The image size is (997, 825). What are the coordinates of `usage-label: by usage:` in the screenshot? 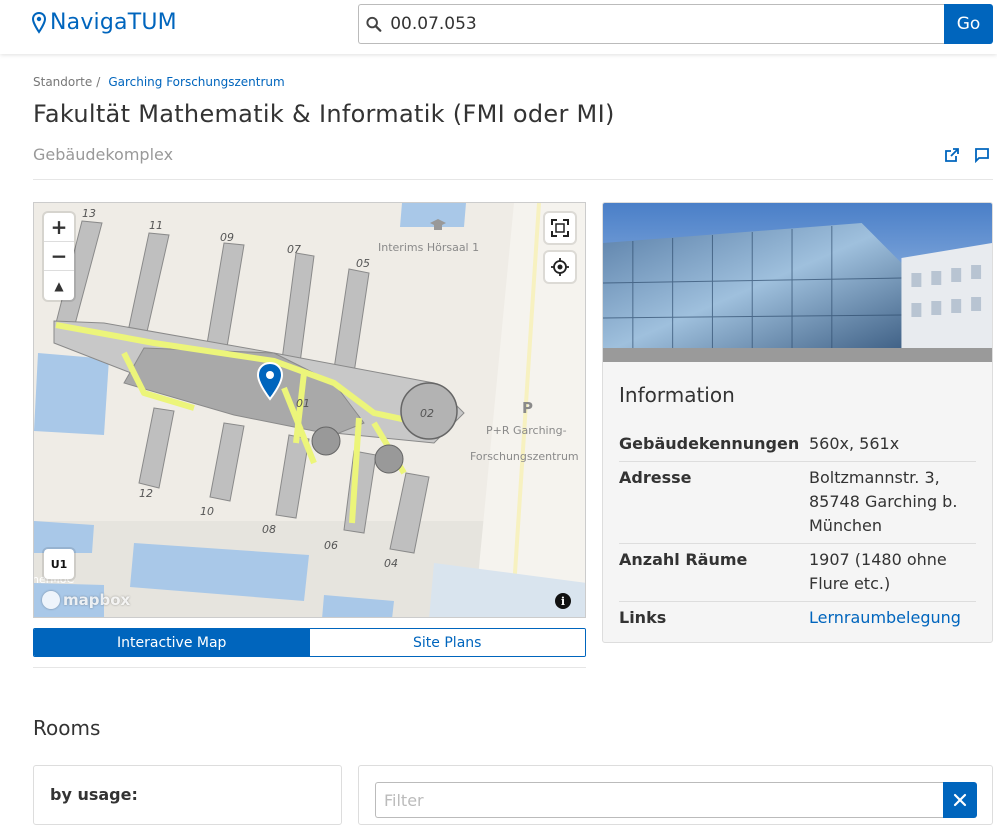 It's located at (94, 794).